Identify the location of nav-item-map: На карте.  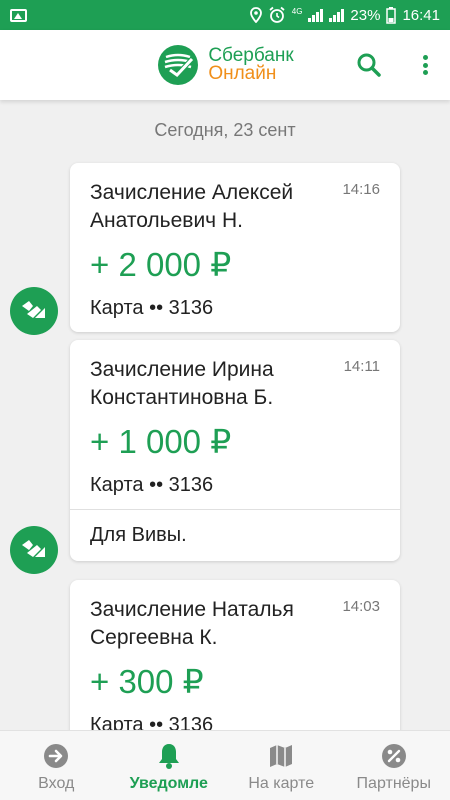
(281, 765).